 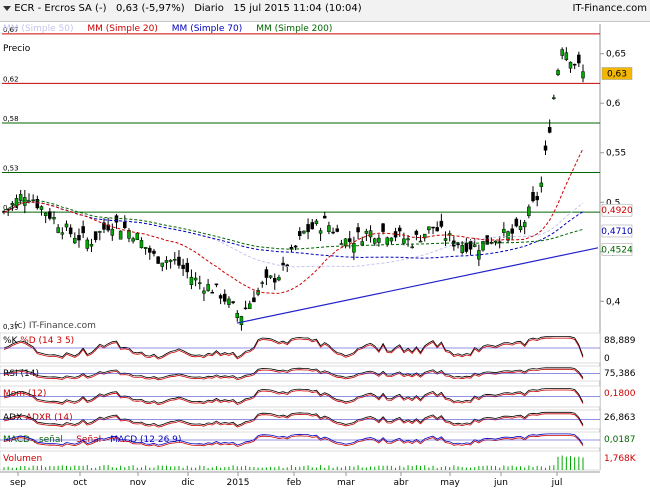 What do you see at coordinates (238, 483) in the screenshot?
I see `x-tick-label: 2015` at bounding box center [238, 483].